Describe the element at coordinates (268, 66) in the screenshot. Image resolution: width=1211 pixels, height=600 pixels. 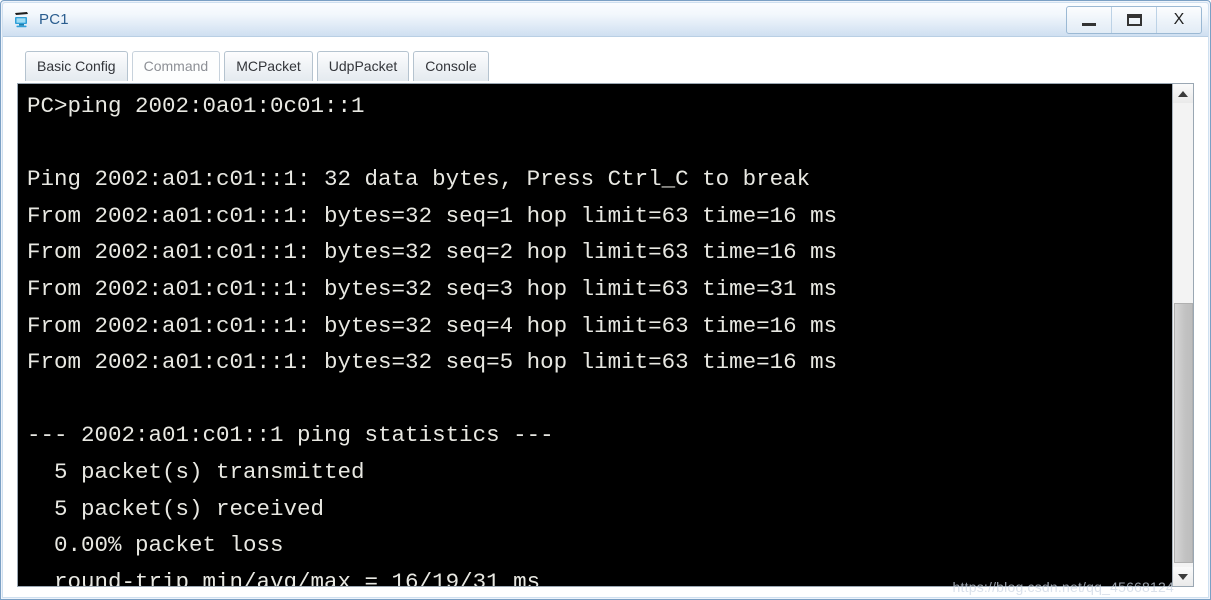
I see `tab-mcpacket: MCPacket` at that location.